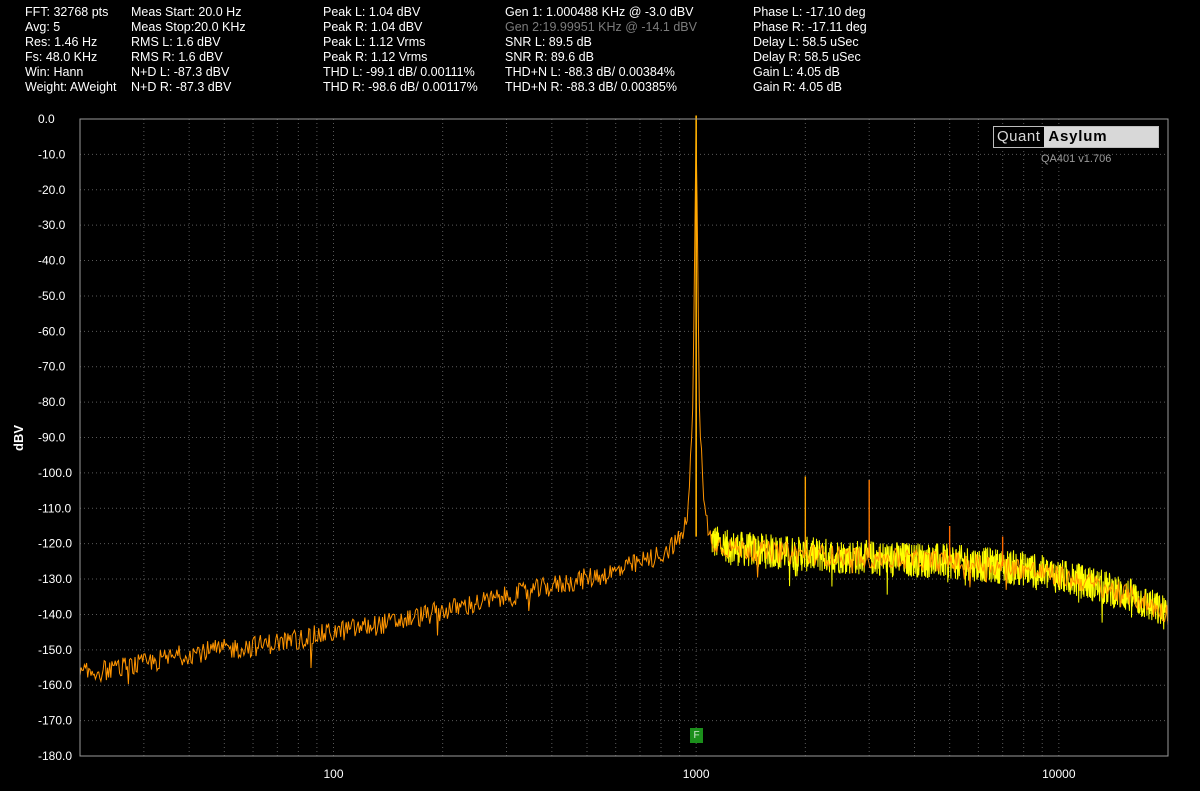 The image size is (1200, 791). Describe the element at coordinates (1076, 159) in the screenshot. I see `version-label: QA401 v1.706` at that location.